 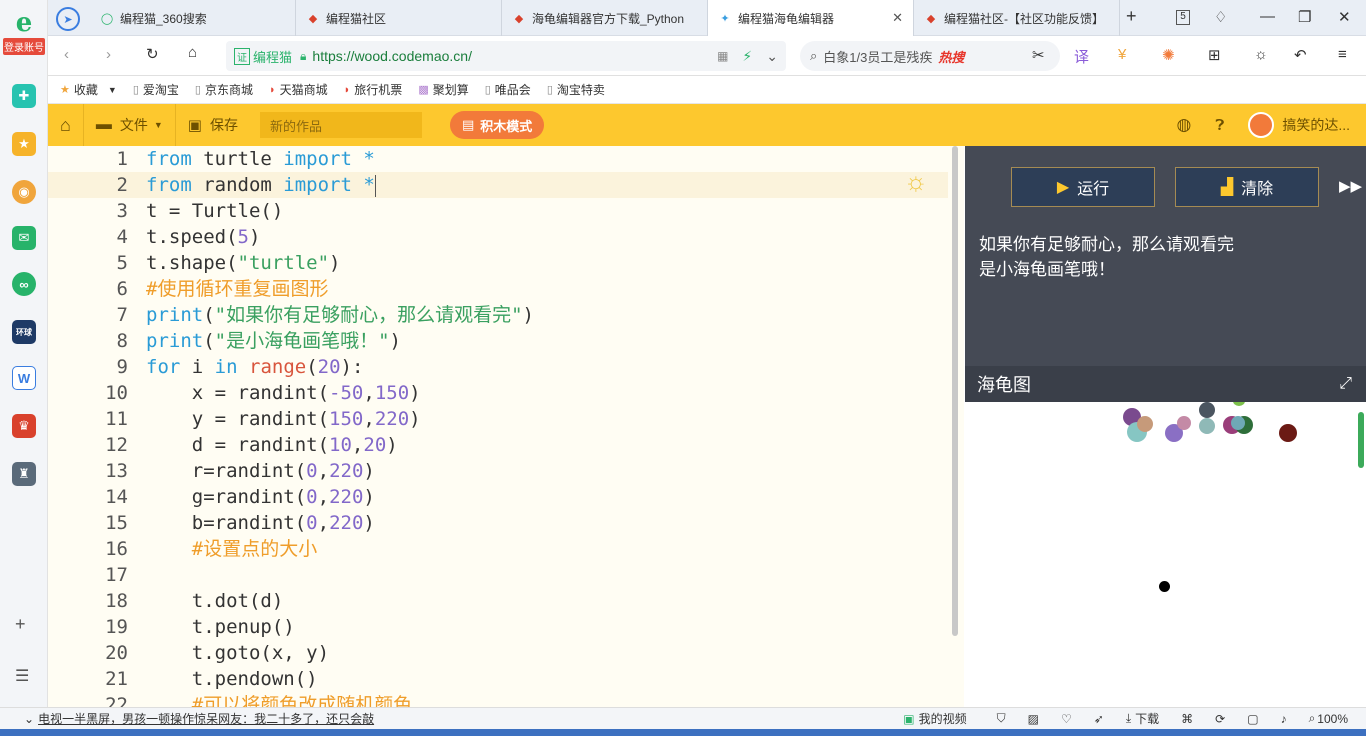 I want to click on zoom-level: 100%, so click(x=1332, y=719).